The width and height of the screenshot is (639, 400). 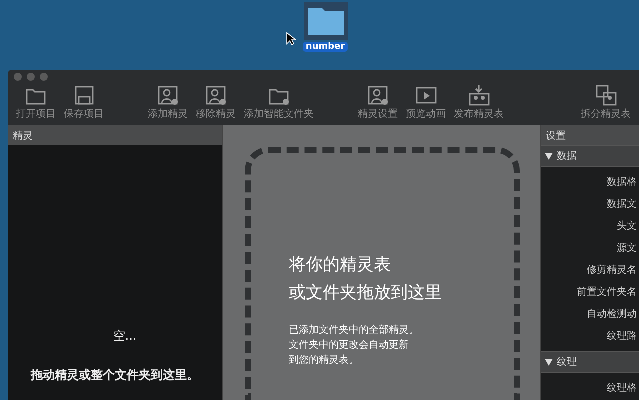 I want to click on setting-label: 前置文件夹名, so click(x=607, y=292).